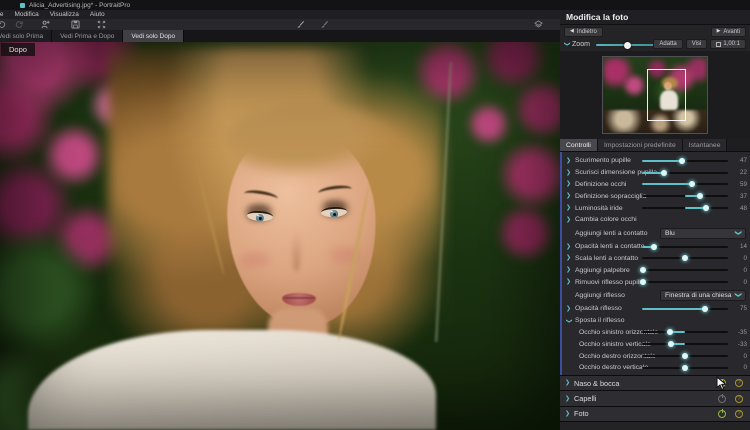  What do you see at coordinates (19, 24) in the screenshot?
I see `redo-icon` at bounding box center [19, 24].